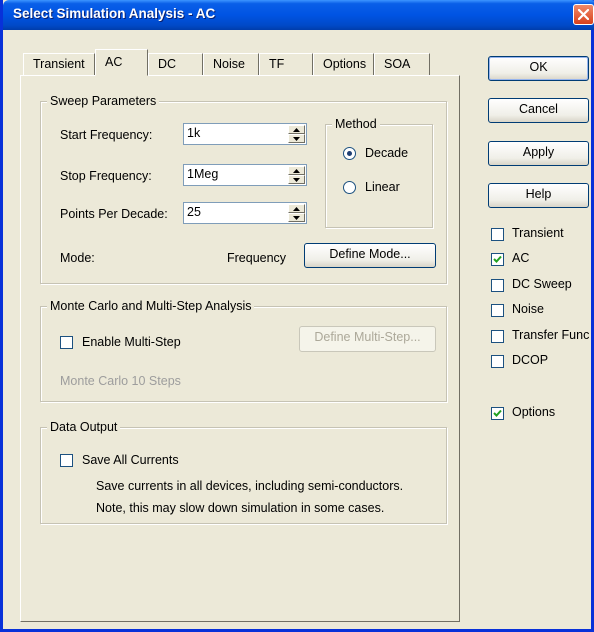 Image resolution: width=594 pixels, height=632 pixels. What do you see at coordinates (521, 258) in the screenshot?
I see `ac-check-label: AC` at bounding box center [521, 258].